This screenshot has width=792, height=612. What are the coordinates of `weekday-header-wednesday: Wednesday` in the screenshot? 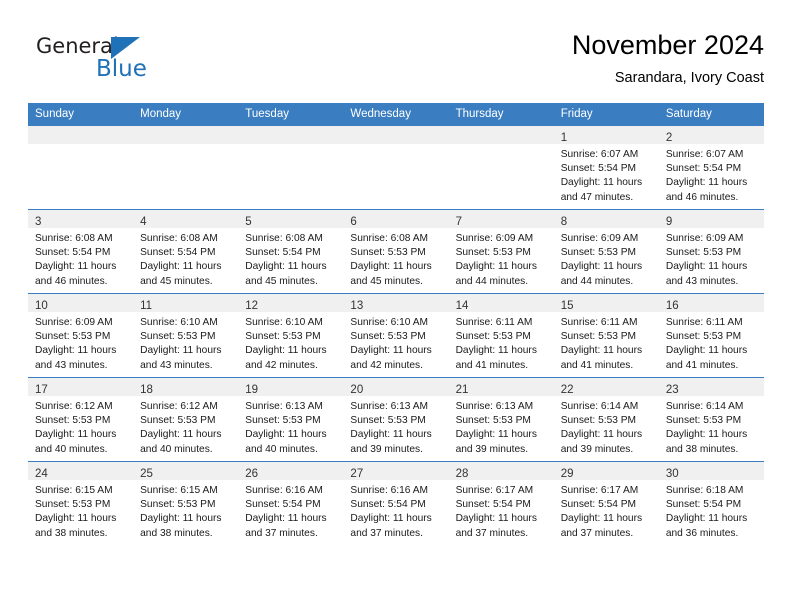 It's located at (396, 114).